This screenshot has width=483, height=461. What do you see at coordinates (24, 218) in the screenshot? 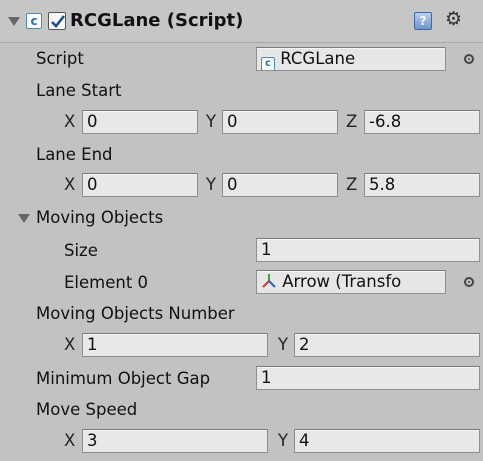
I see `moving-objects-foldout-icon` at bounding box center [24, 218].